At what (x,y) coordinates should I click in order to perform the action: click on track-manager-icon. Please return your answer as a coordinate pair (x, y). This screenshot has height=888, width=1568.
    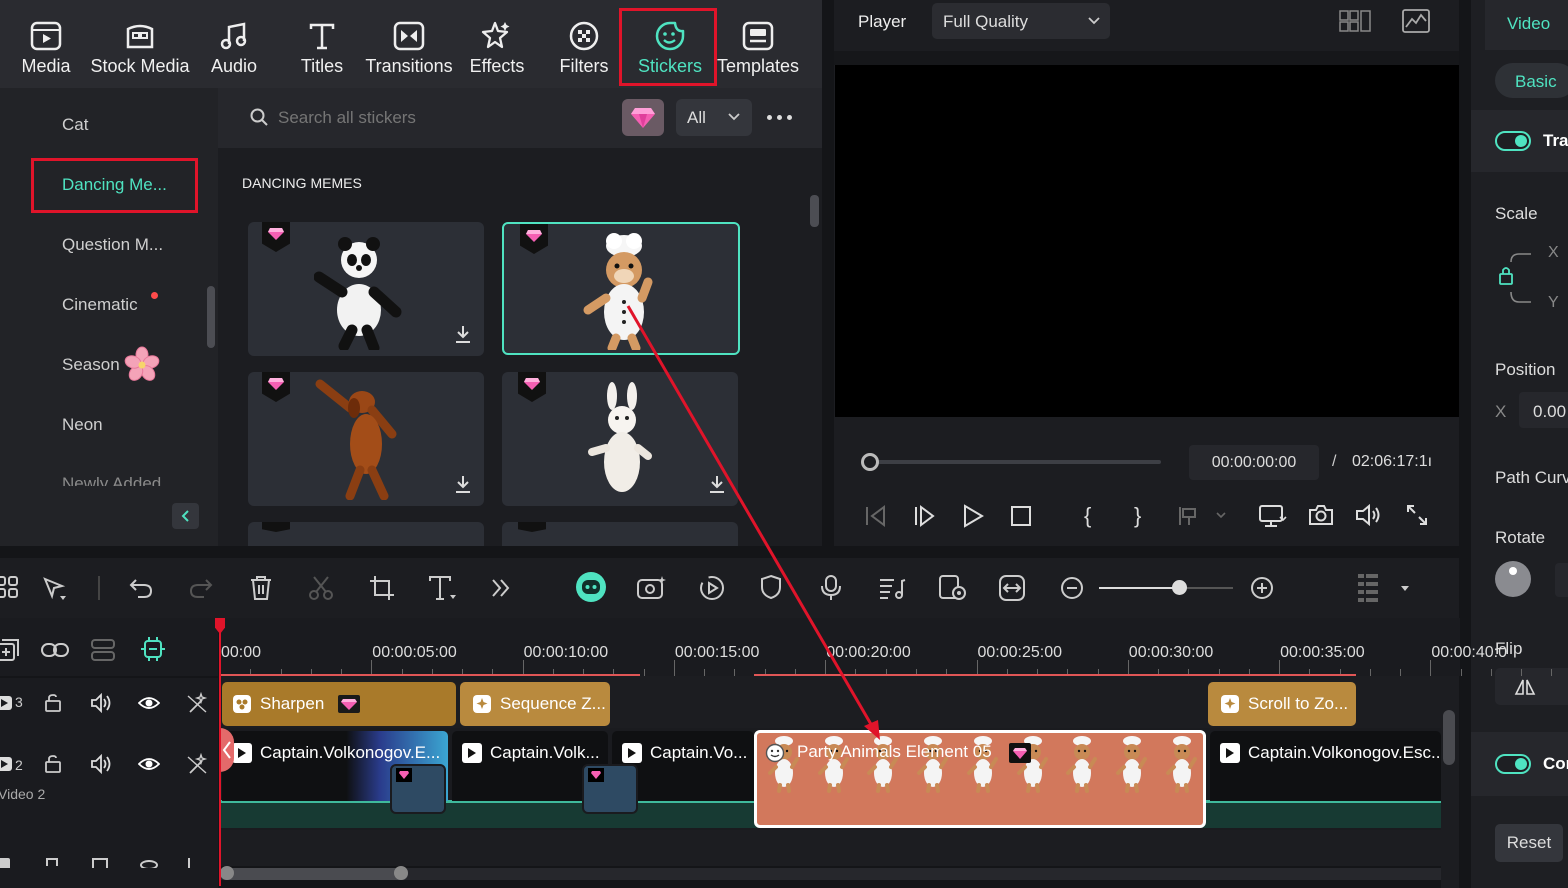
    Looking at the image, I should click on (103, 650).